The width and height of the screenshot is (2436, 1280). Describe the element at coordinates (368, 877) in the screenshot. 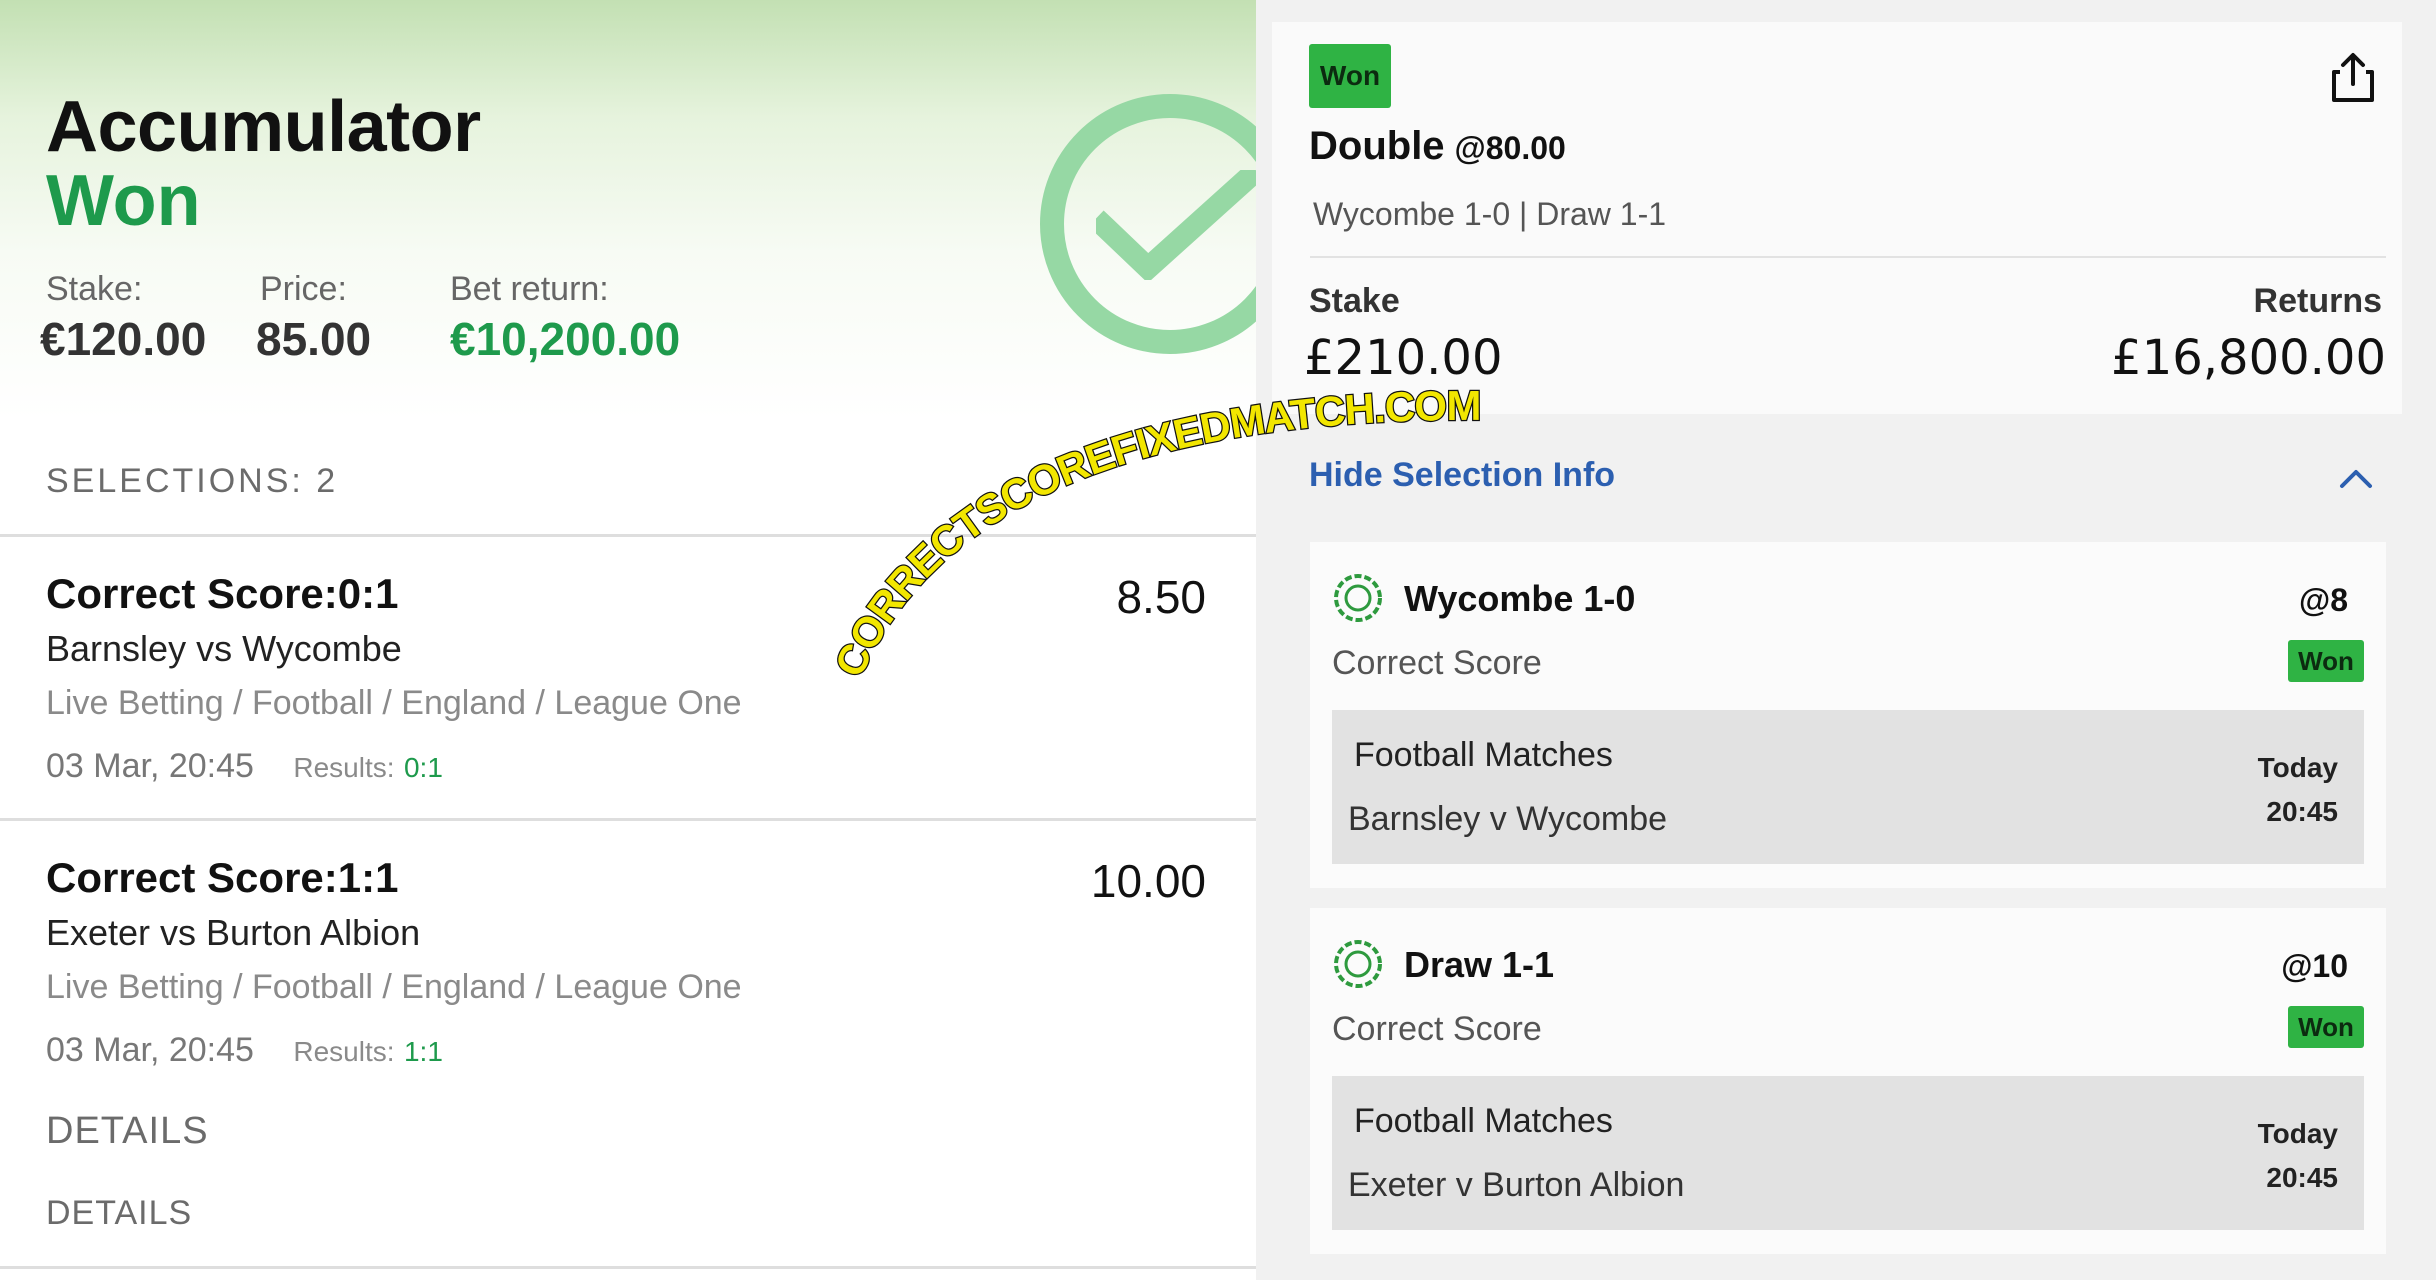

I see `selection-score: 1:1` at that location.